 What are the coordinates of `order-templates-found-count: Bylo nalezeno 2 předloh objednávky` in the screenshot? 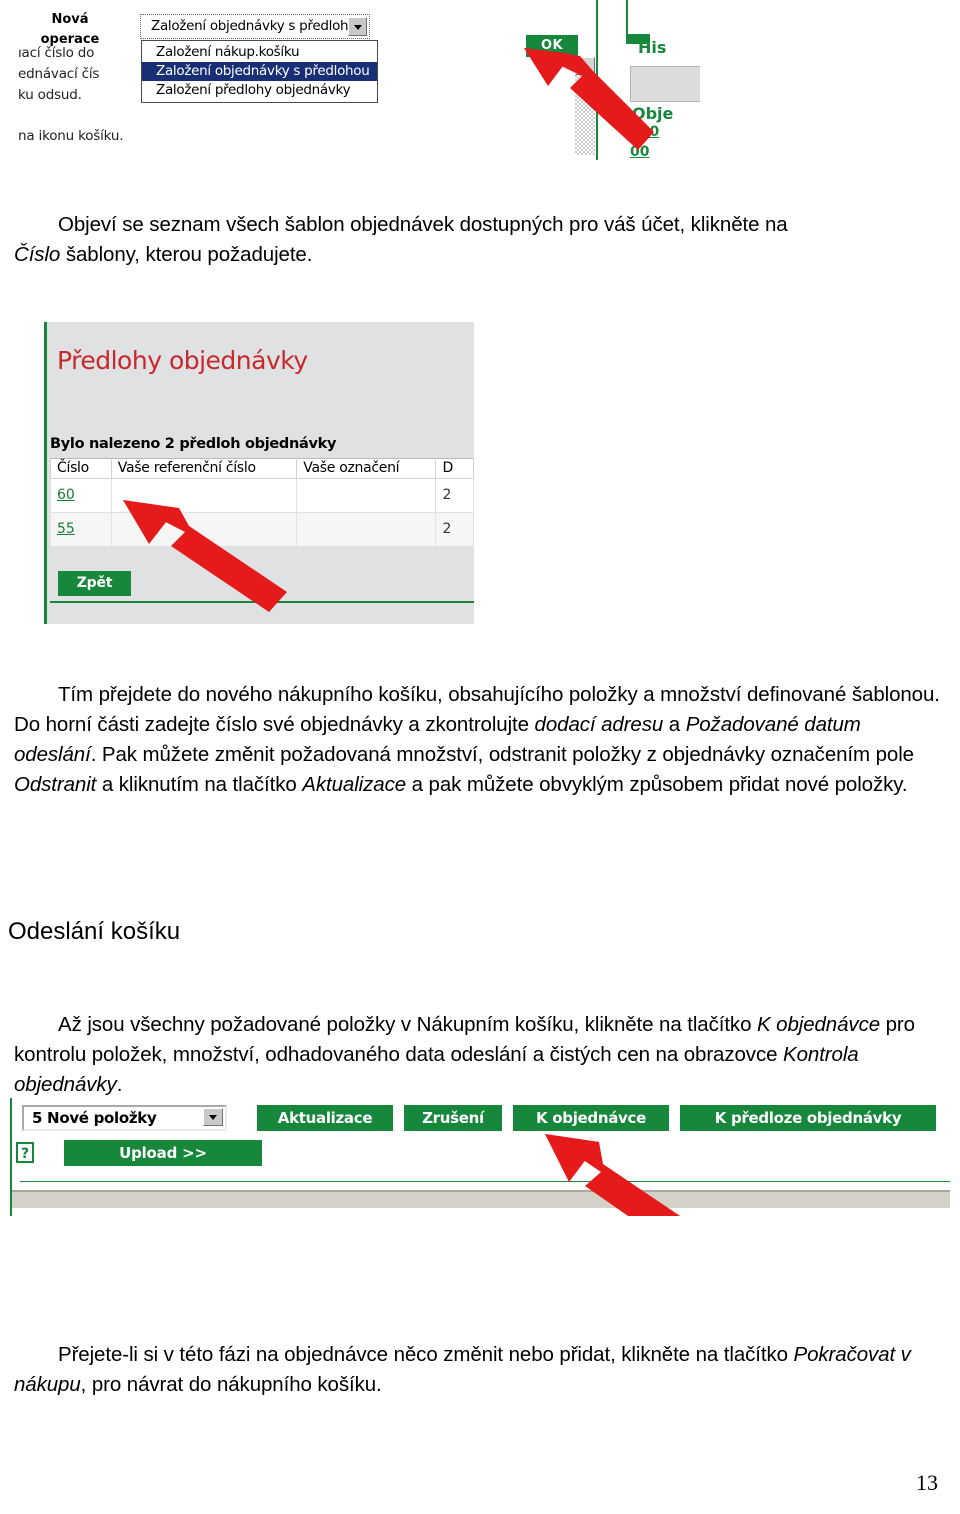 It's located at (193, 444).